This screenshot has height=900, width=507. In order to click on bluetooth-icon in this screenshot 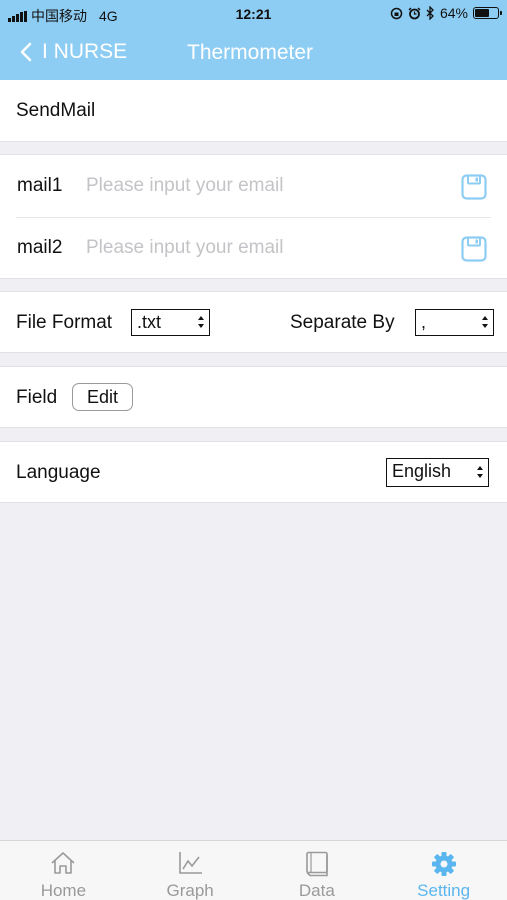, I will do `click(430, 13)`.